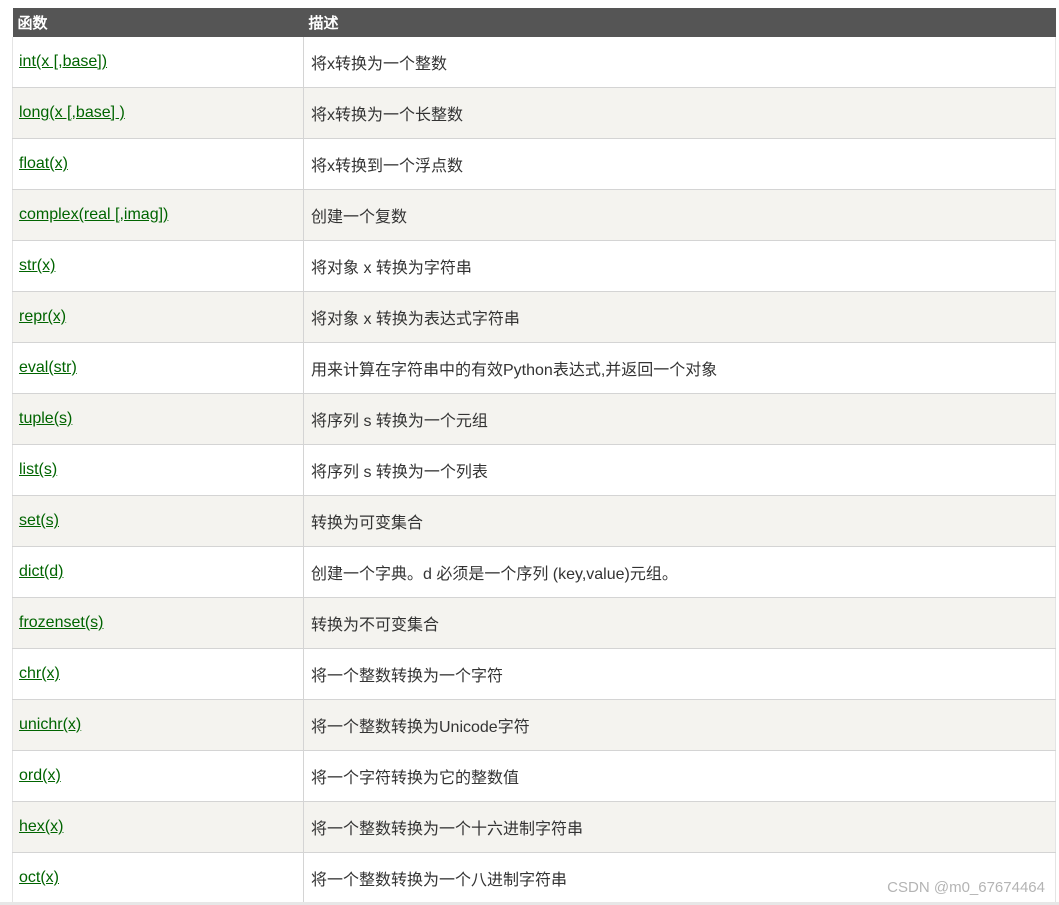 This screenshot has height=905, width=1059. I want to click on table-row: chr(x) 将一个整数转换为一个字符, so click(534, 674).